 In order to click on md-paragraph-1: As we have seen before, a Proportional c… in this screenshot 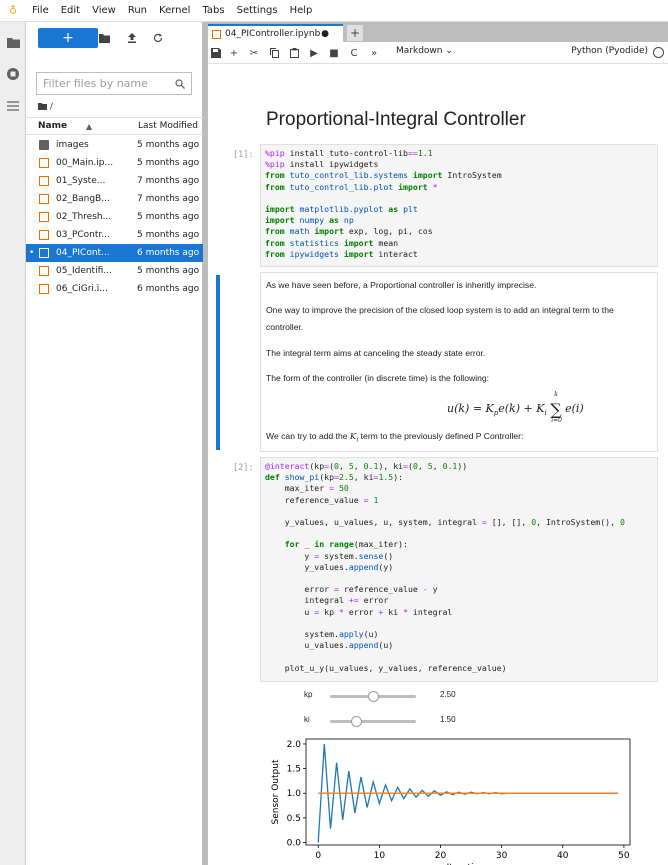, I will do `click(401, 285)`.